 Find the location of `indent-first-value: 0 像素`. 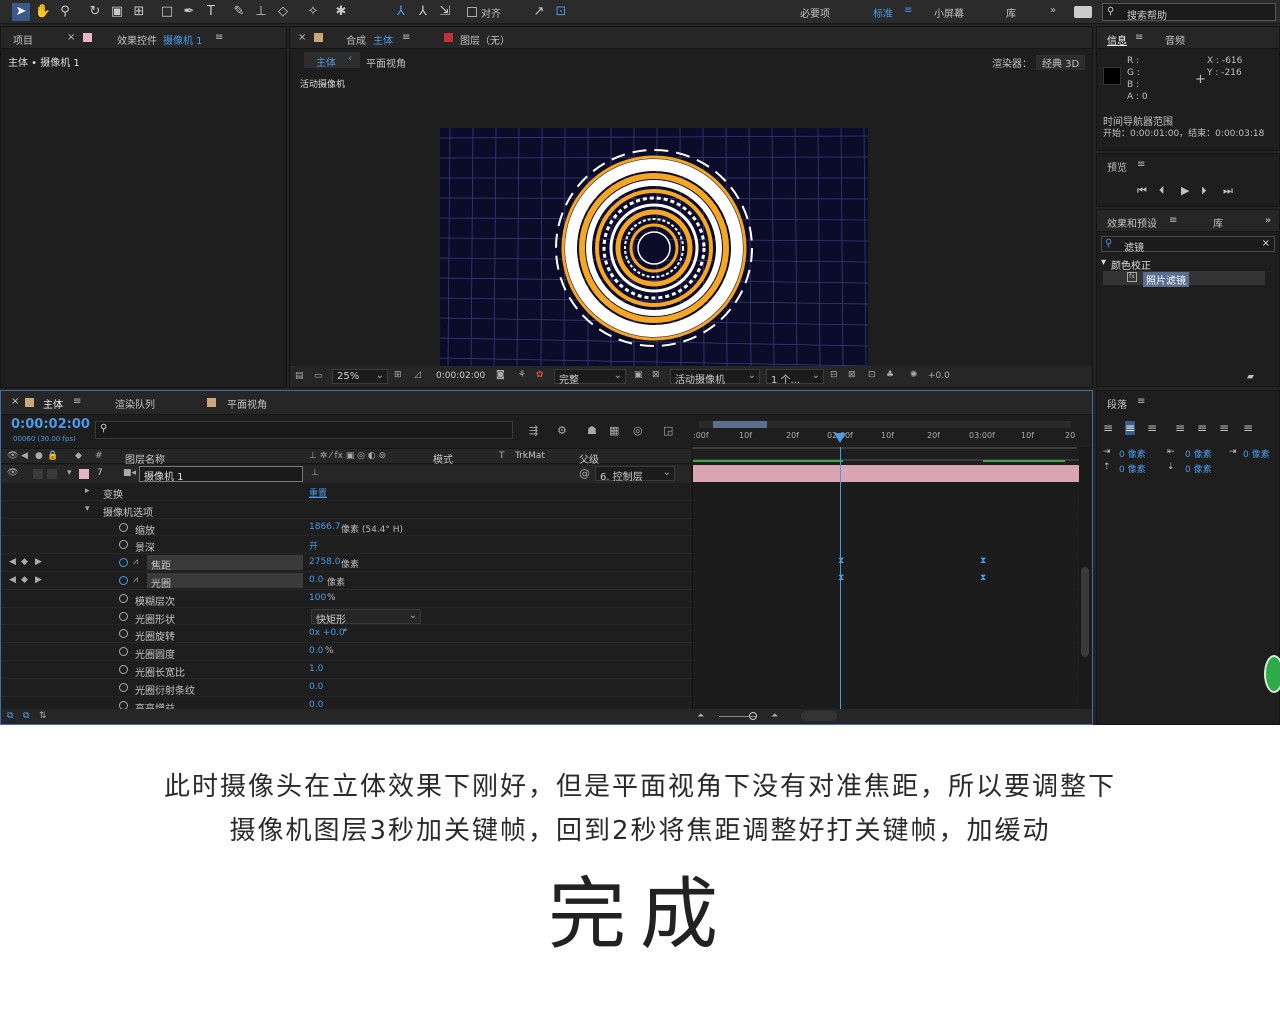

indent-first-value: 0 像素 is located at coordinates (1256, 453).